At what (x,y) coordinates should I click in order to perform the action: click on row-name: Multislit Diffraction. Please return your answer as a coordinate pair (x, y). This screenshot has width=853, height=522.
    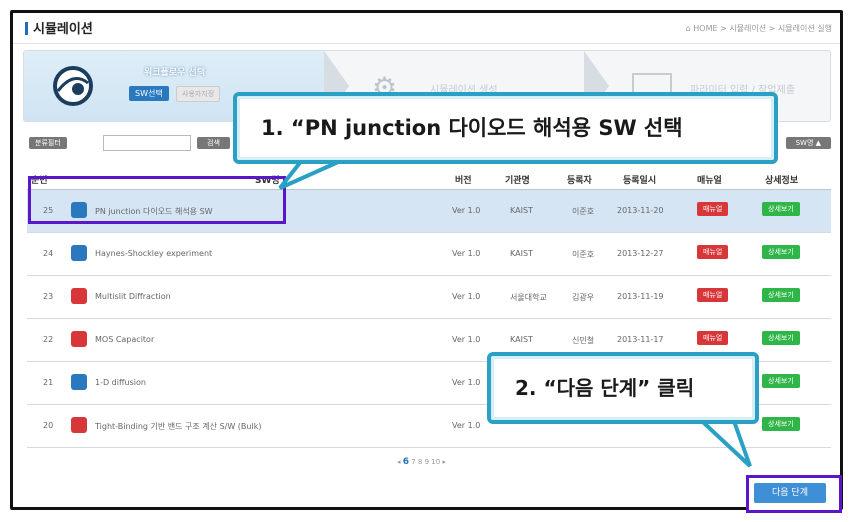
    Looking at the image, I should click on (133, 296).